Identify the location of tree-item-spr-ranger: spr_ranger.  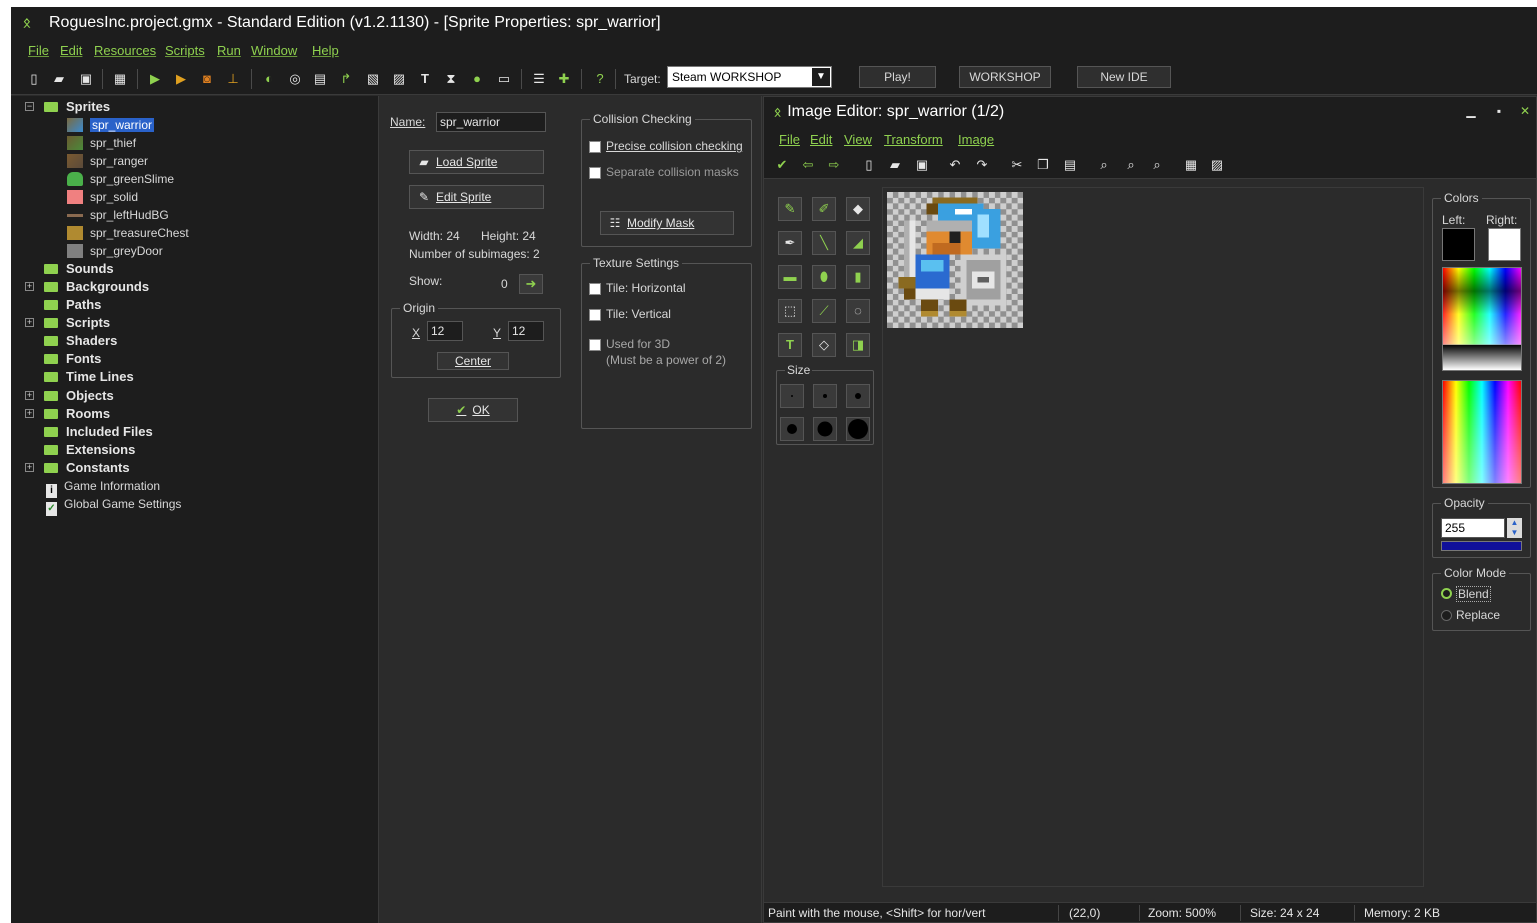
(107, 161).